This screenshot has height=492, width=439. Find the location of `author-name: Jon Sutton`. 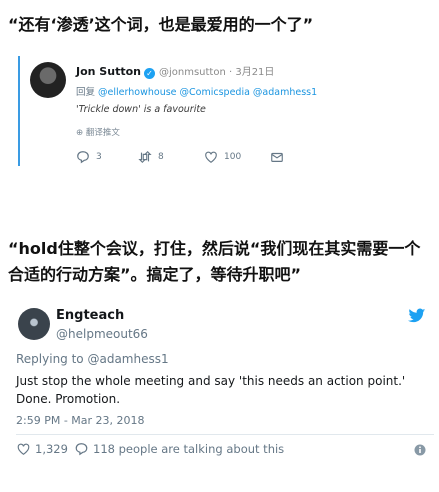

author-name: Jon Sutton is located at coordinates (108, 71).